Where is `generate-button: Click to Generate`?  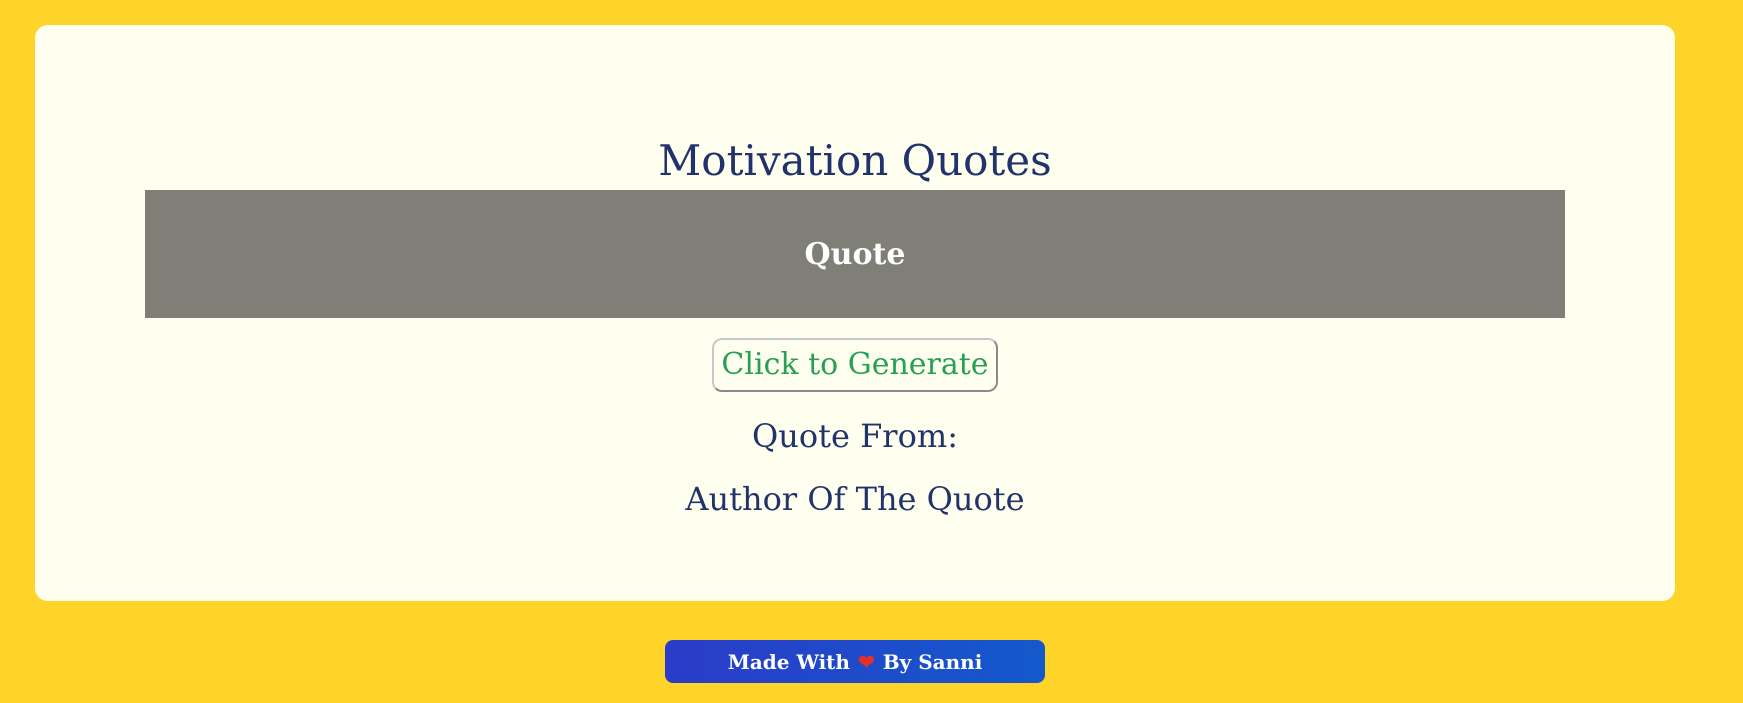 generate-button: Click to Generate is located at coordinates (855, 365).